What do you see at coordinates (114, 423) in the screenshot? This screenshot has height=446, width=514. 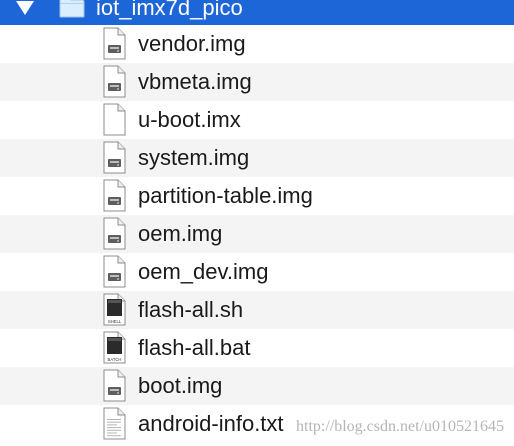 I see `text-document-icon` at bounding box center [114, 423].